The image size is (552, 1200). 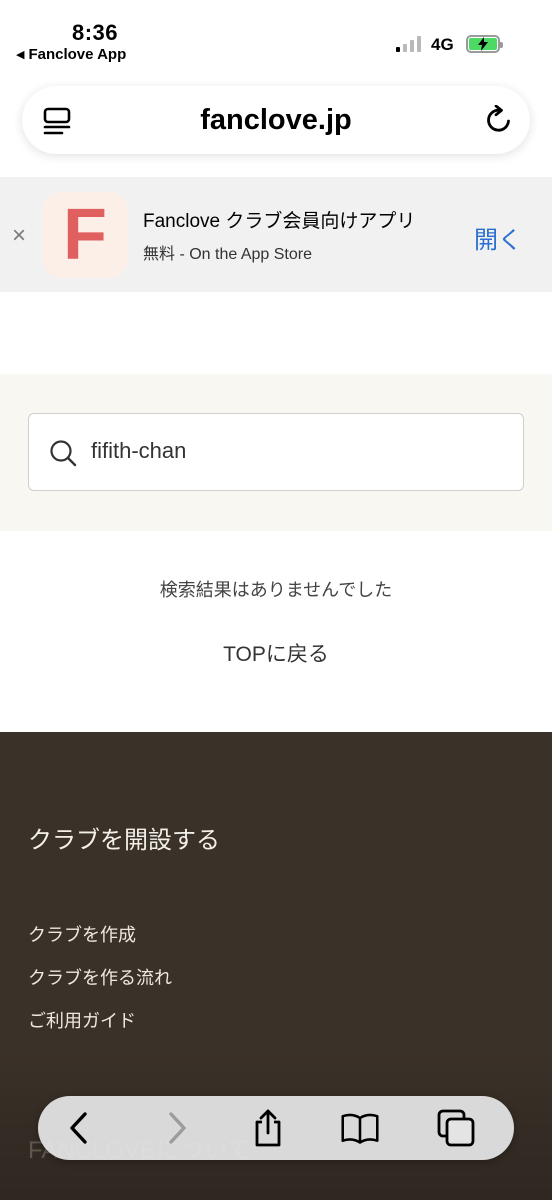 I want to click on no-results-message: 検索結果はありませんでした, so click(x=276, y=590).